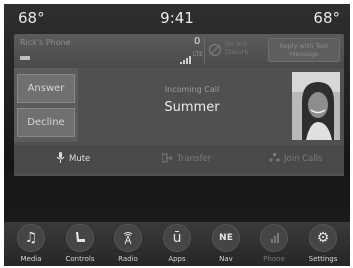  I want to click on compass-icon: NE, so click(226, 238).